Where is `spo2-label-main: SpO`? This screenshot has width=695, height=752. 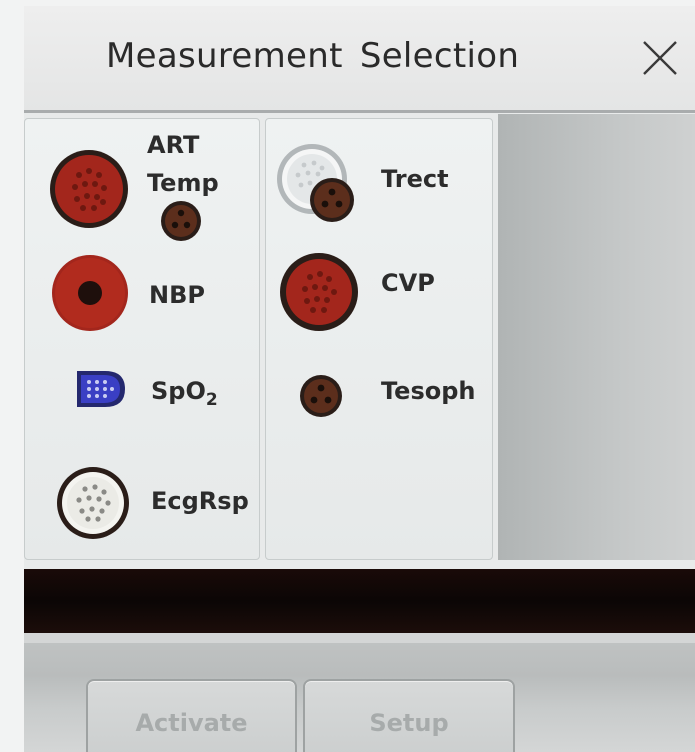
spo2-label-main: SpO is located at coordinates (178, 391).